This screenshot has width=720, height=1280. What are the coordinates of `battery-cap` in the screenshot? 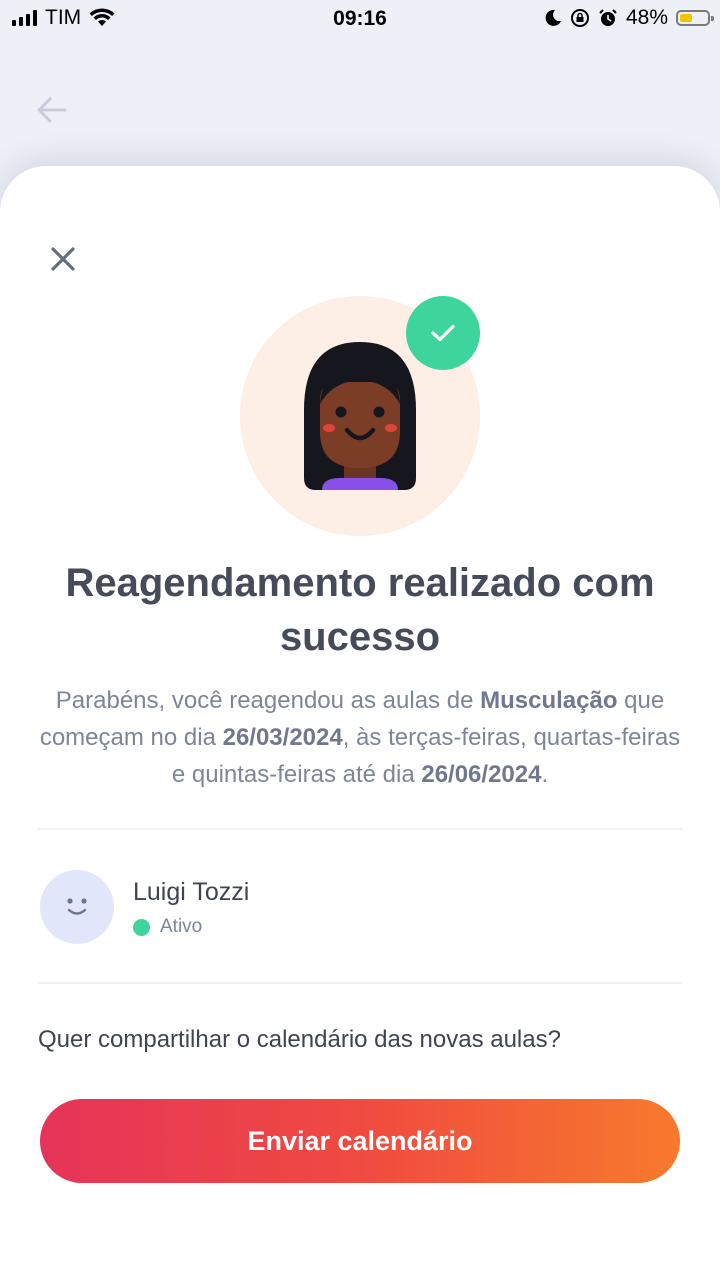 It's located at (712, 18).